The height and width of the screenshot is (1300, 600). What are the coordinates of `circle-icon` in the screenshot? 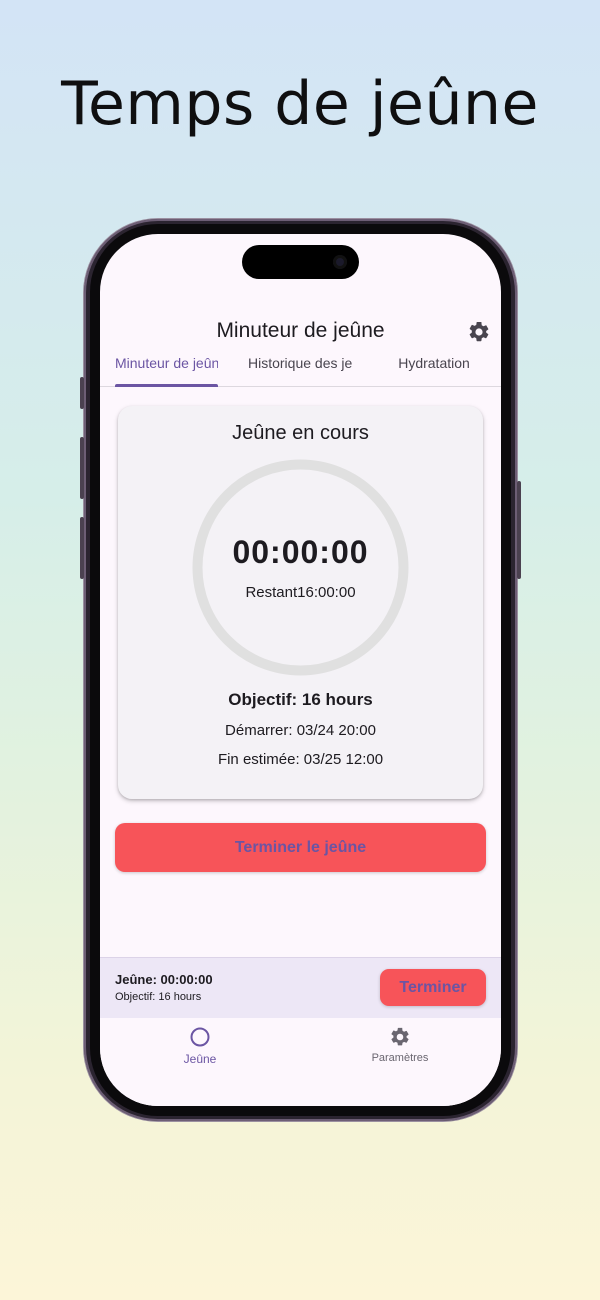 It's located at (200, 1037).